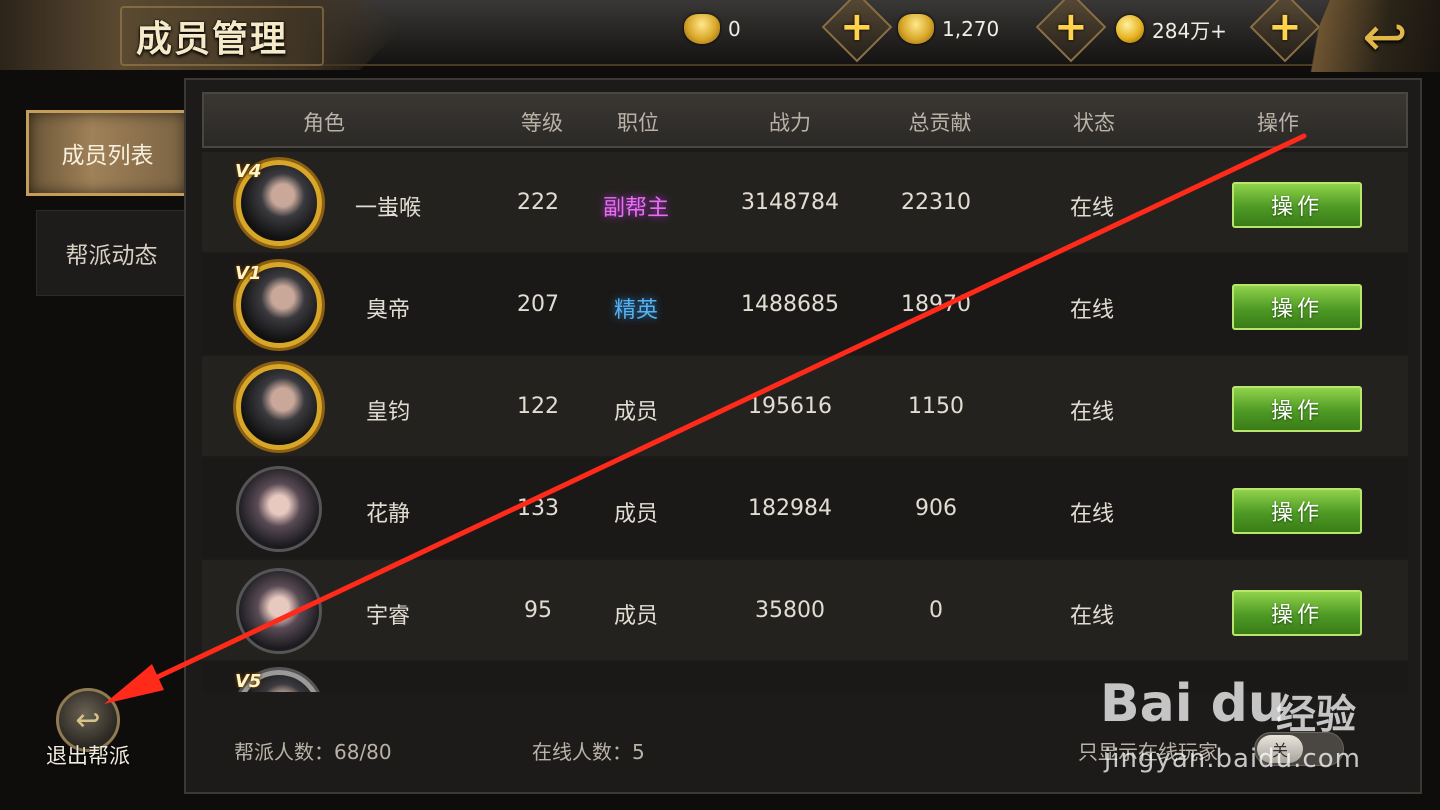 Image resolution: width=1440 pixels, height=810 pixels. I want to click on table-header: 角色 等级 职位 战力 总贡献 状态 操作, so click(805, 120).